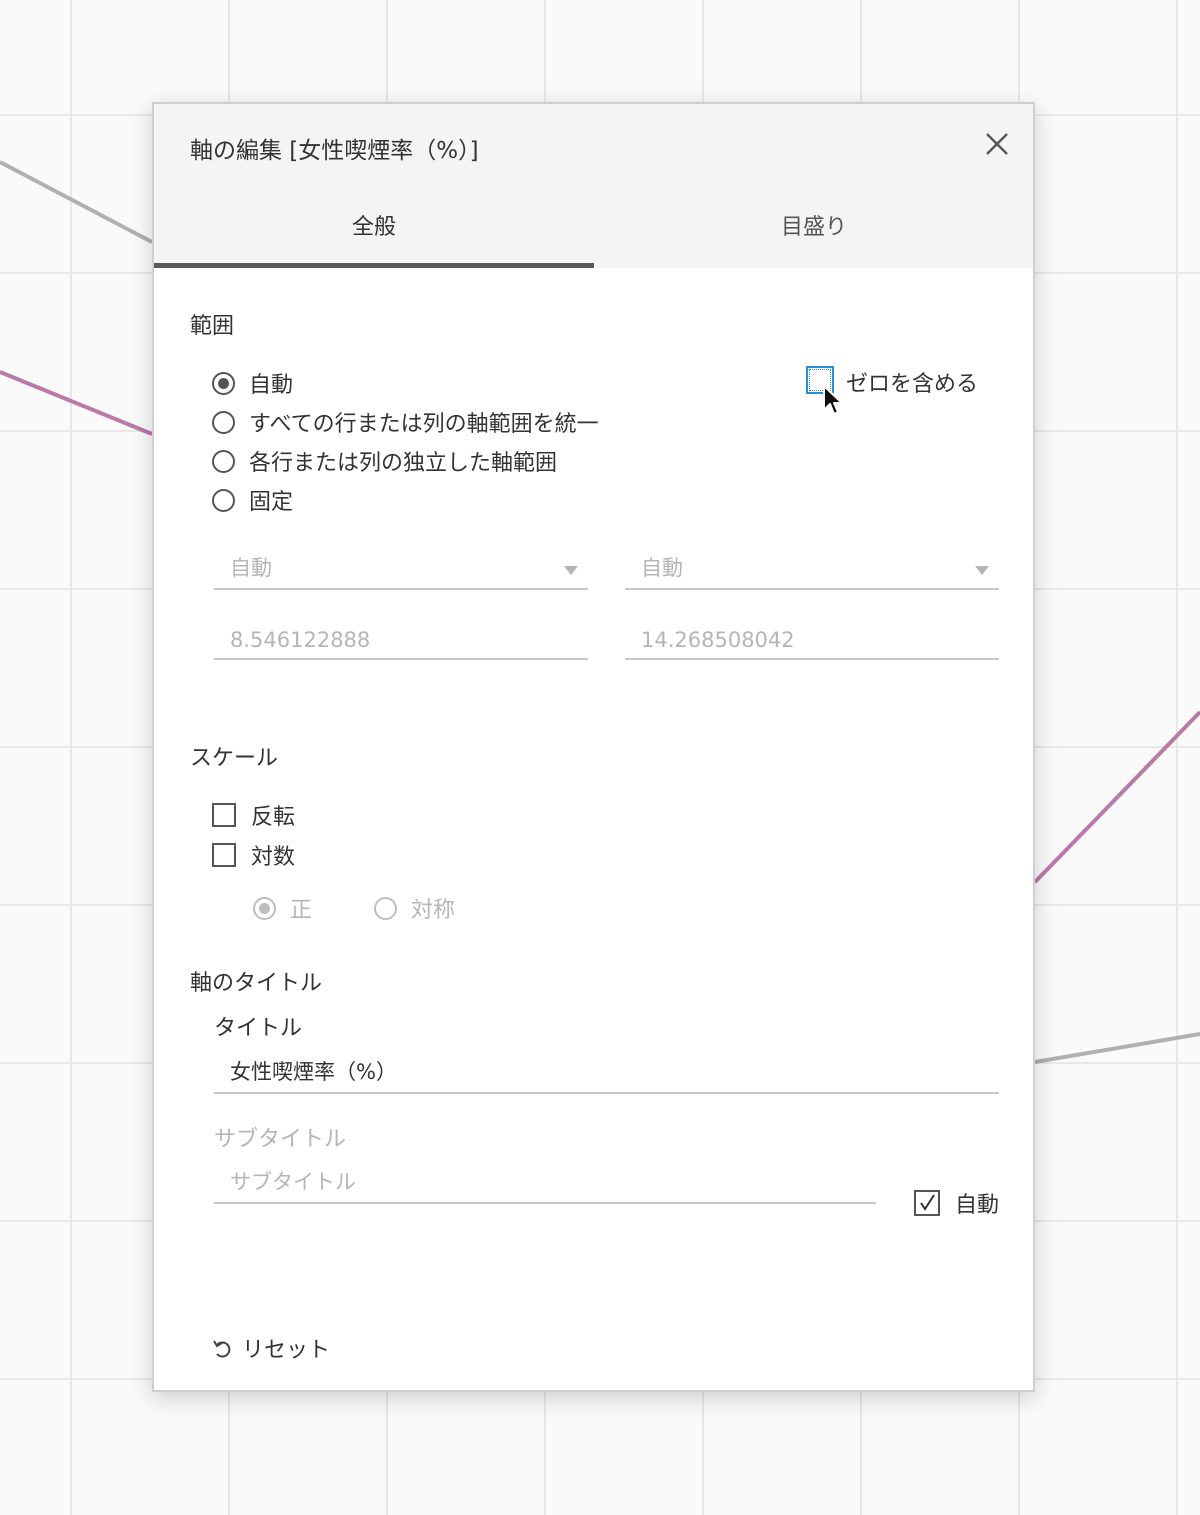  I want to click on log-option-label: 正, so click(301, 910).